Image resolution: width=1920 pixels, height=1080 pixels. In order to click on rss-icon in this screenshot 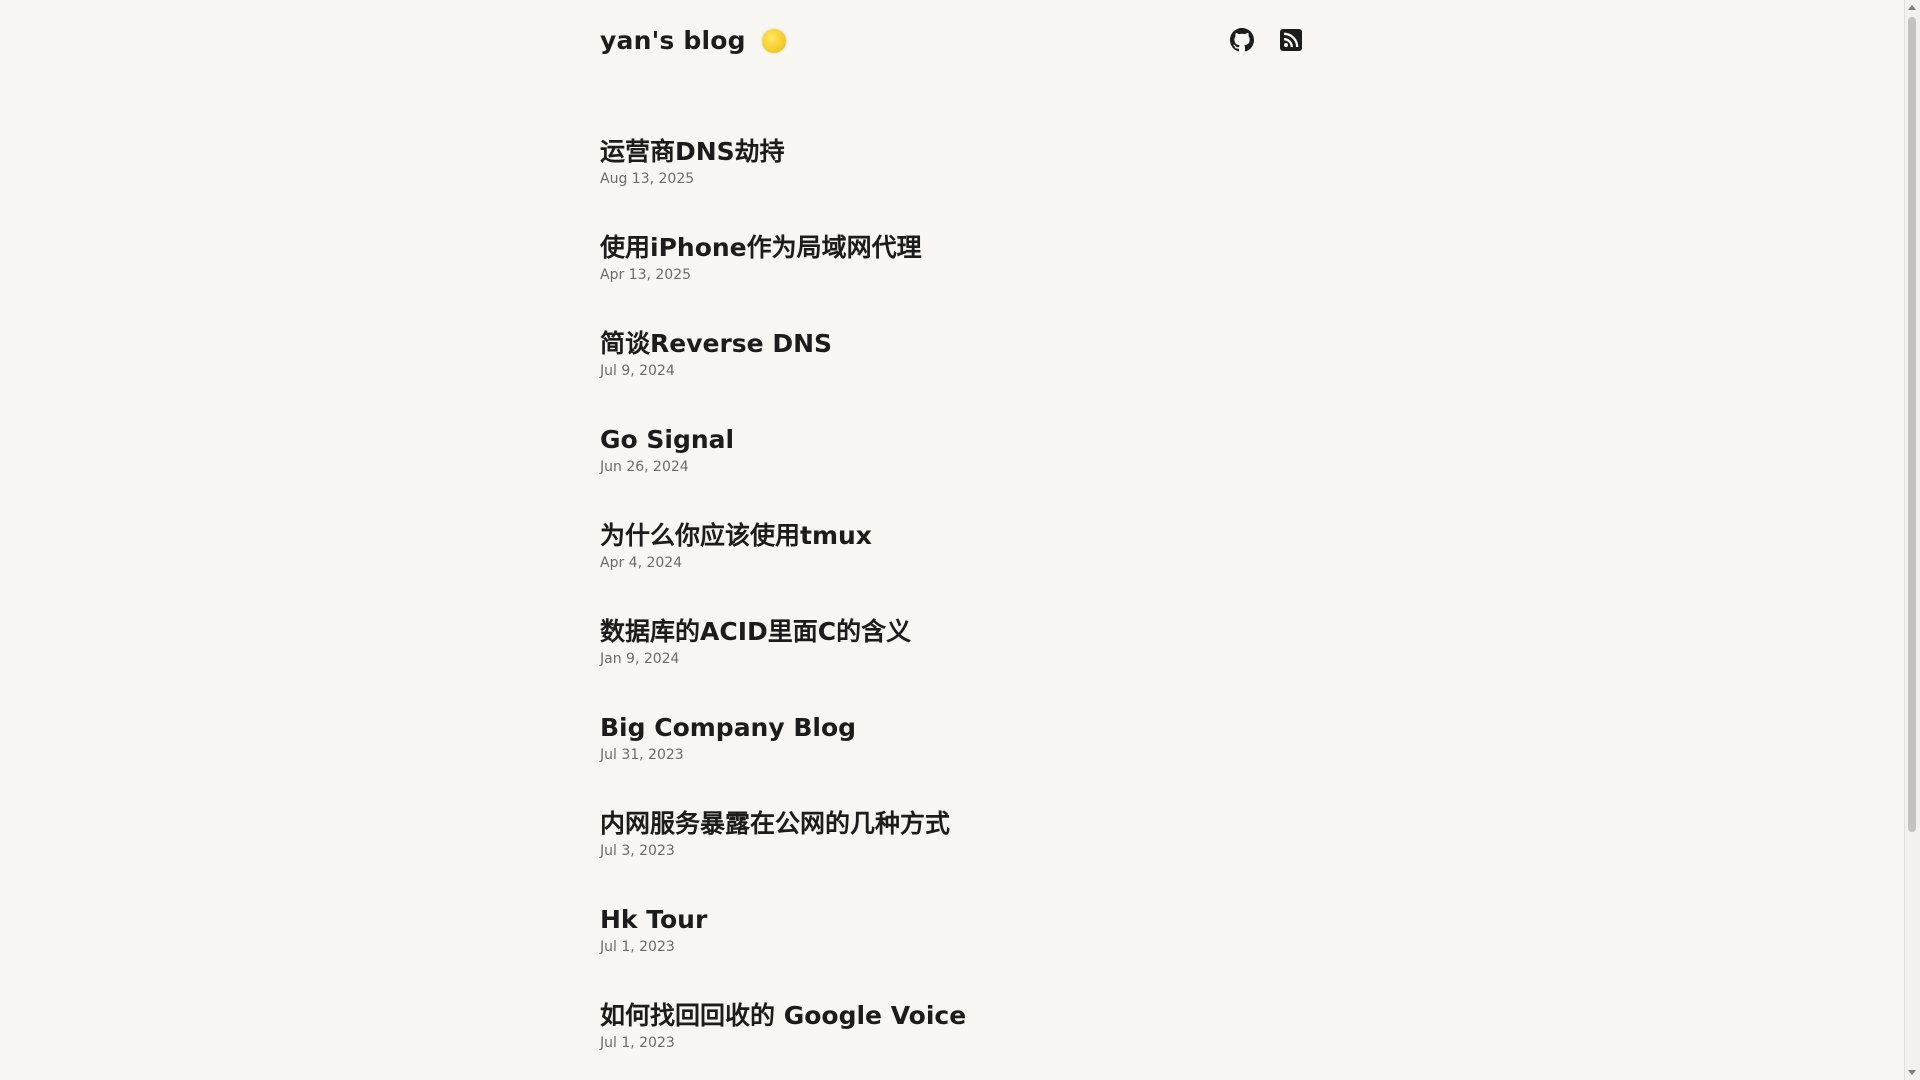, I will do `click(1291, 40)`.